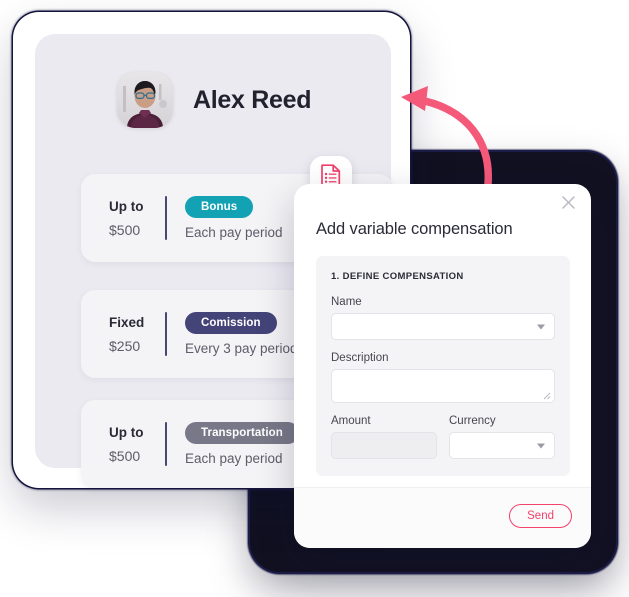 This screenshot has height=597, width=629. Describe the element at coordinates (125, 345) in the screenshot. I see `compensation-amount: $250` at that location.